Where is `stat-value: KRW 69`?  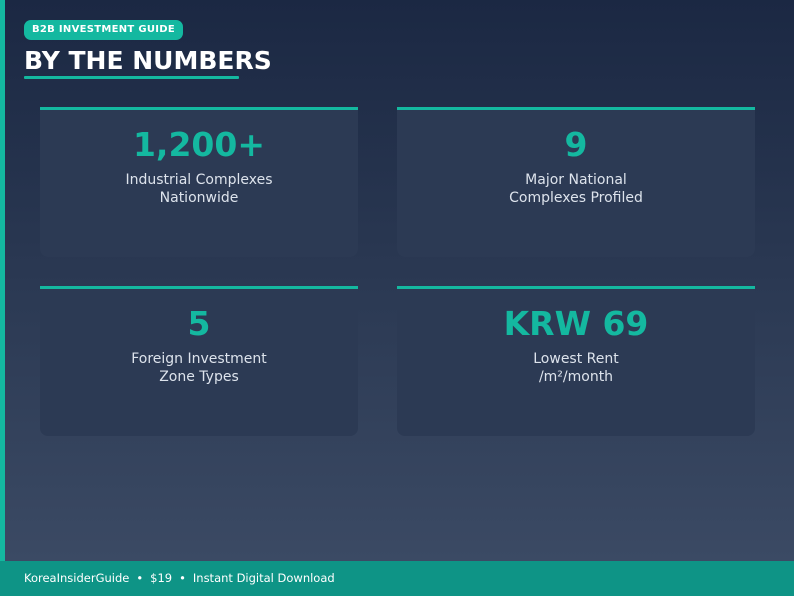 stat-value: KRW 69 is located at coordinates (576, 323).